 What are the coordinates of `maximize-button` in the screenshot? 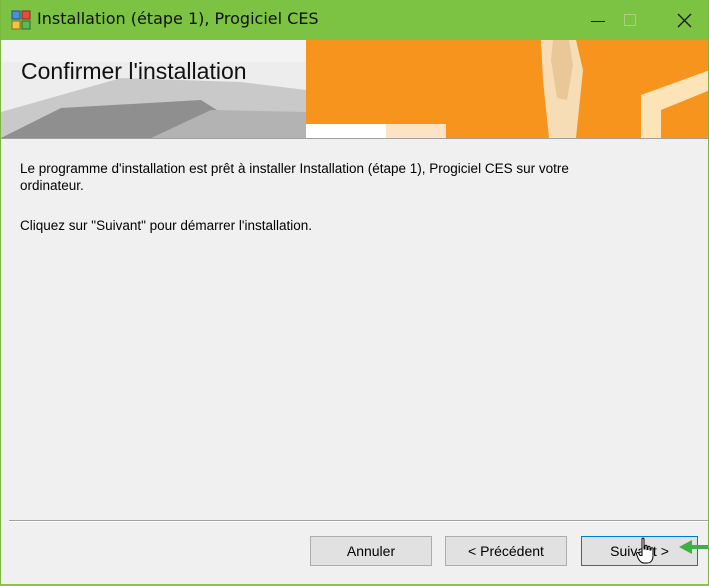 It's located at (630, 20).